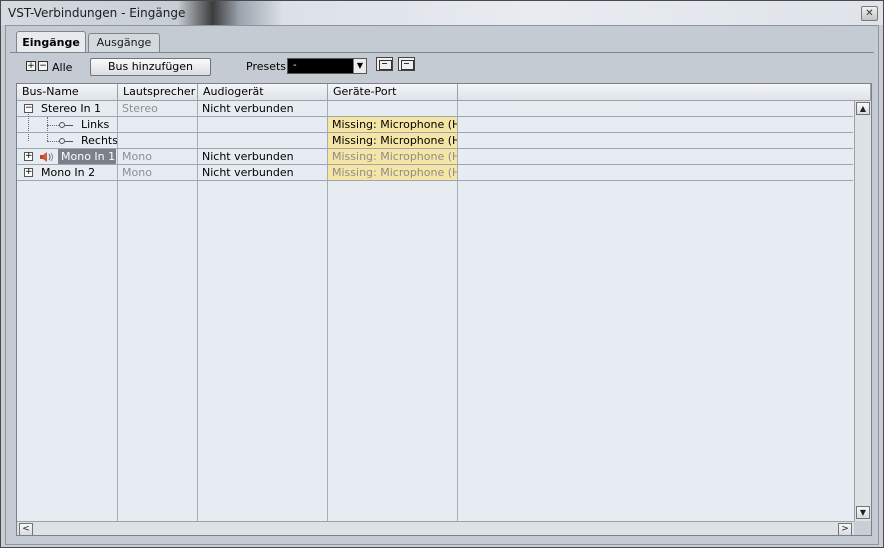 Image resolution: width=884 pixels, height=548 pixels. I want to click on column-header-speaker: Lautsprecher, so click(158, 92).